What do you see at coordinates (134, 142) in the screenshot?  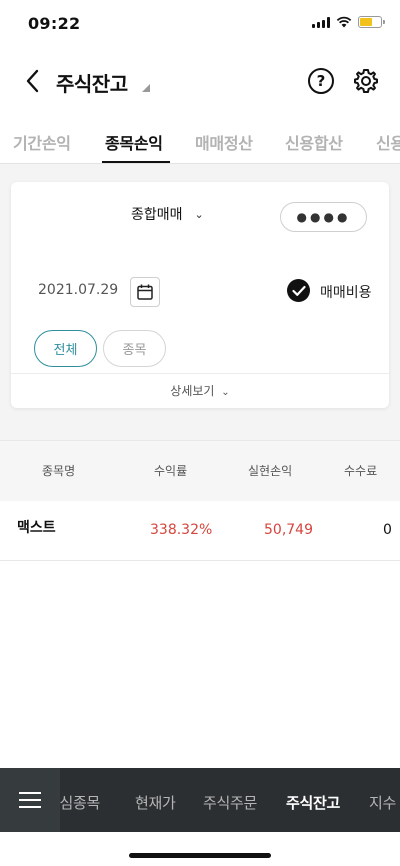 I see `tab-stock-pnl: 종목손익` at bounding box center [134, 142].